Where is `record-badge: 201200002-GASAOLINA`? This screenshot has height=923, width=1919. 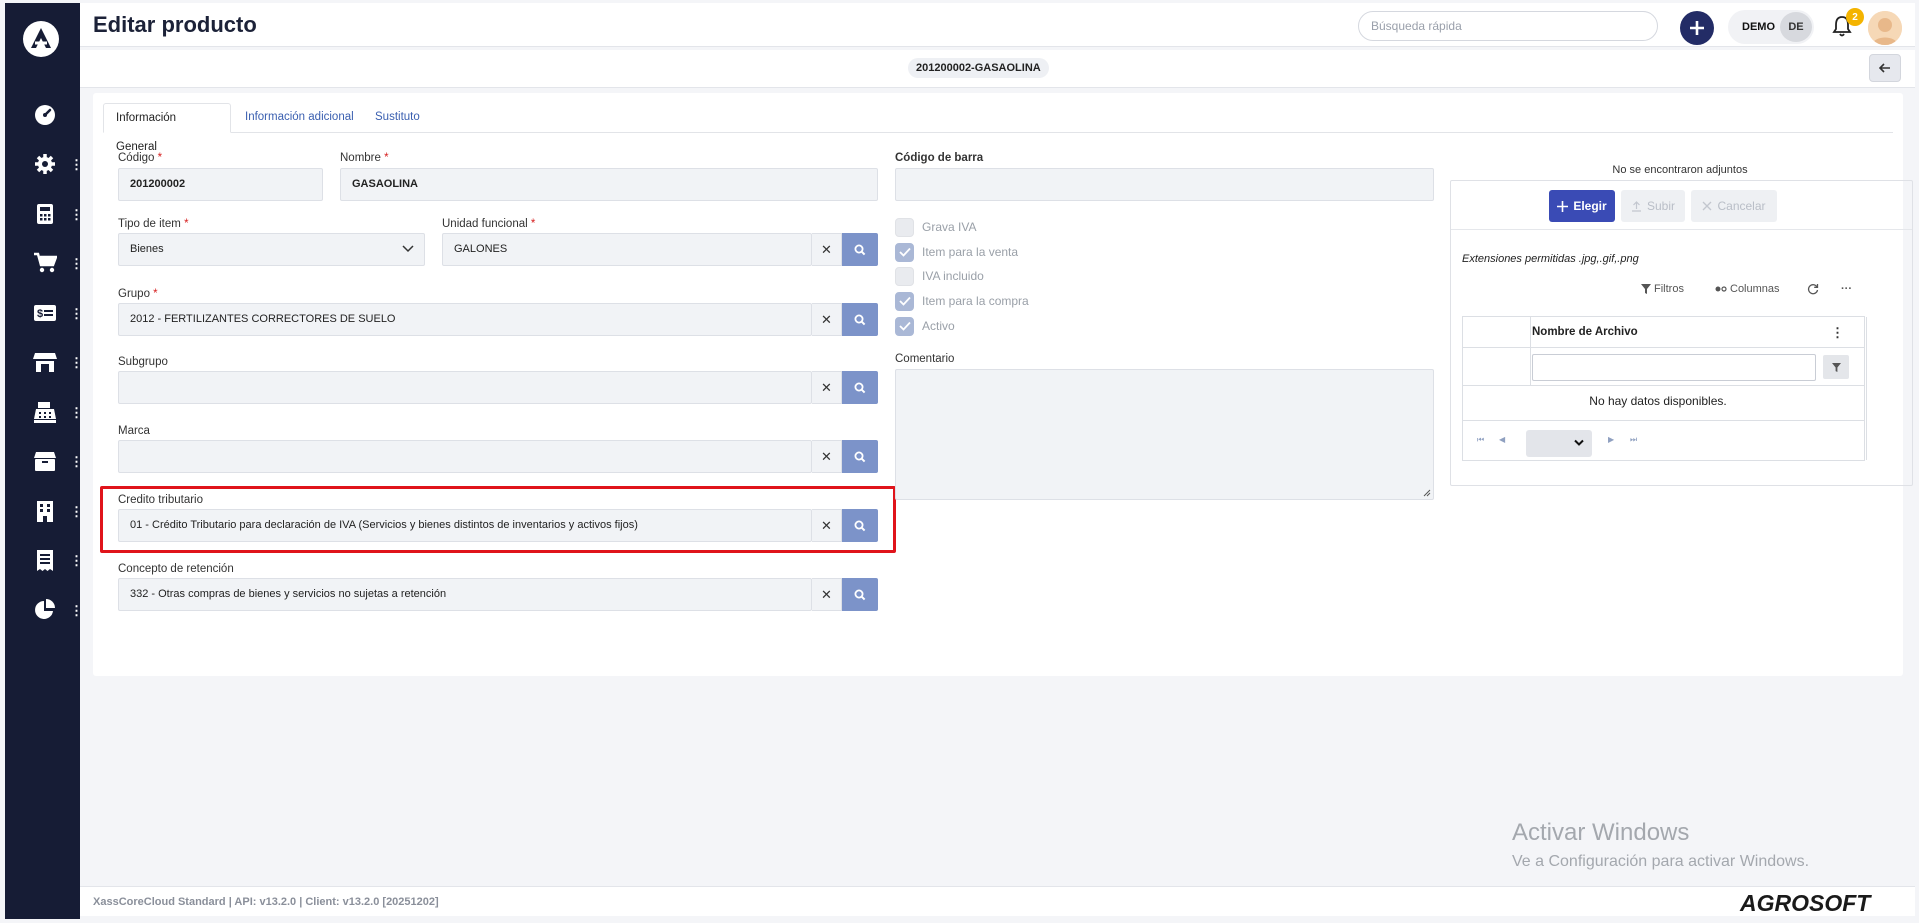 record-badge: 201200002-GASAOLINA is located at coordinates (978, 68).